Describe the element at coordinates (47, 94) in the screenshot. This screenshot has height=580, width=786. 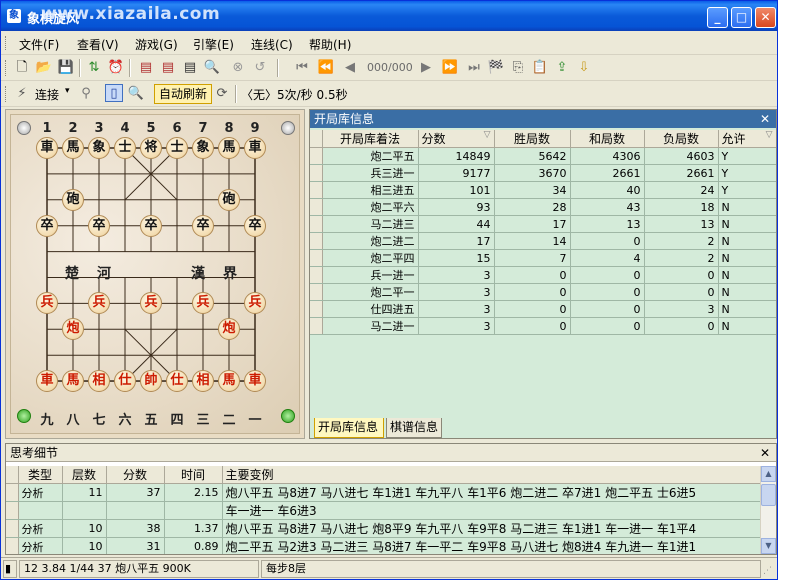
I see `connect-button: 连接` at that location.